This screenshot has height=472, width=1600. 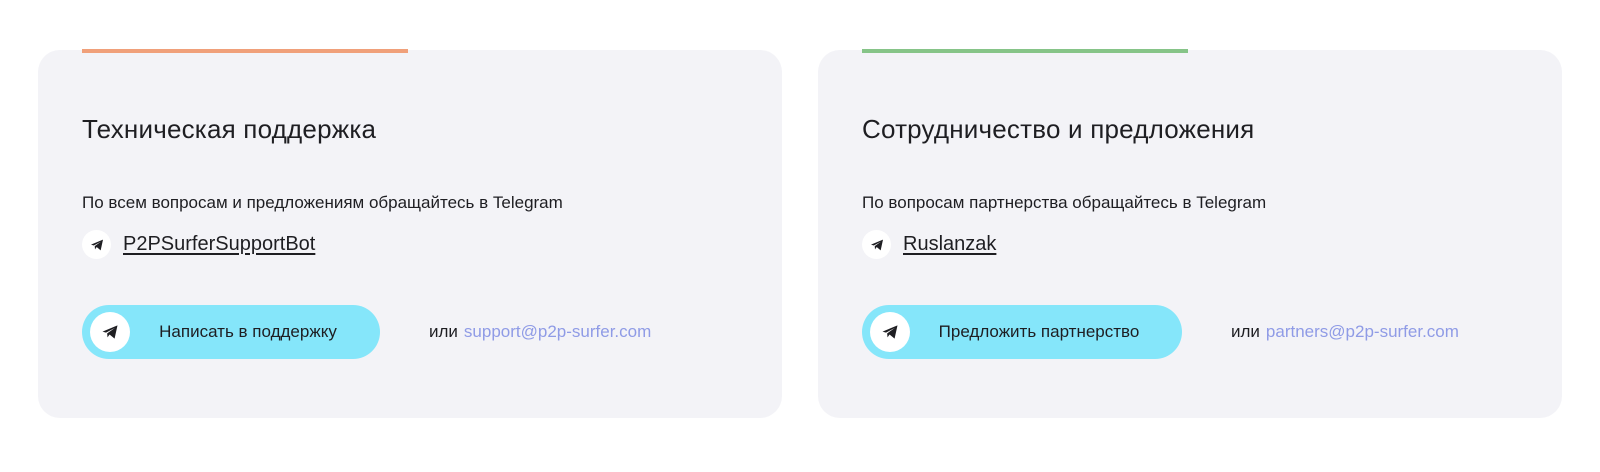 I want to click on partnership-card-accent-bar, so click(x=1025, y=51).